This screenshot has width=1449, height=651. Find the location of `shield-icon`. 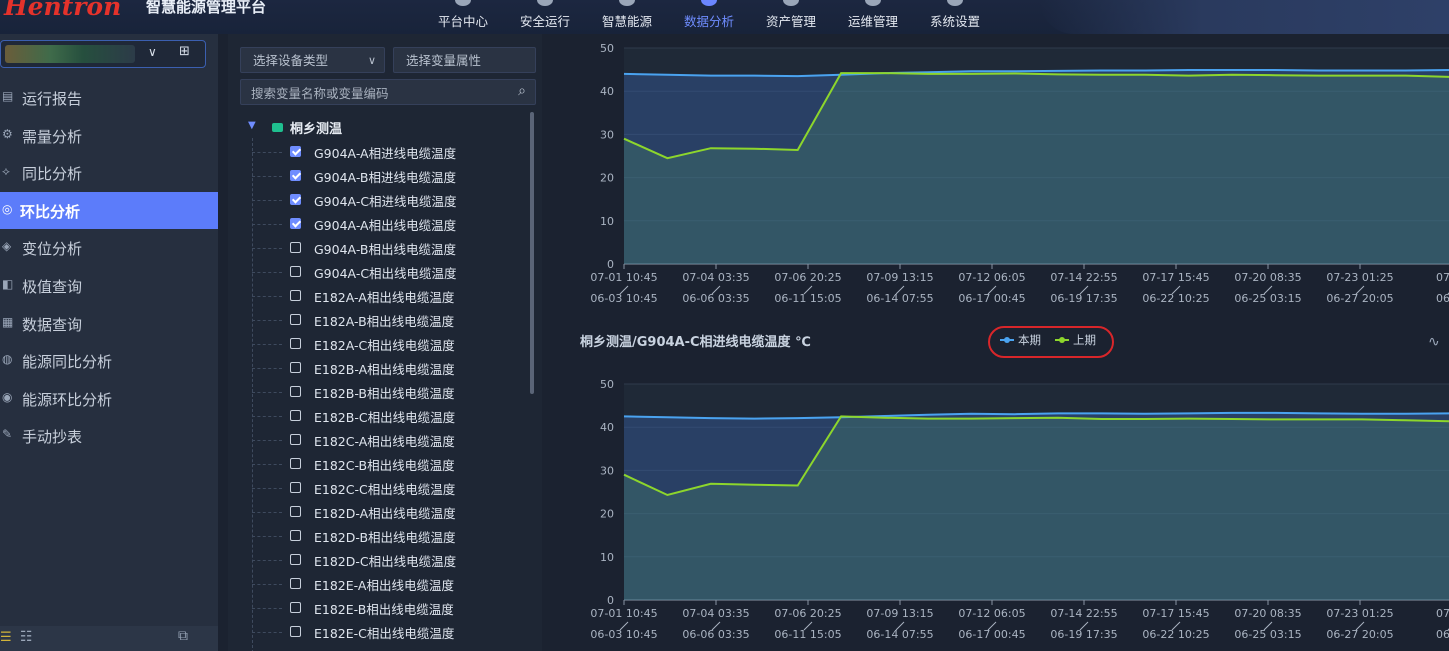

shield-icon is located at coordinates (545, 3).